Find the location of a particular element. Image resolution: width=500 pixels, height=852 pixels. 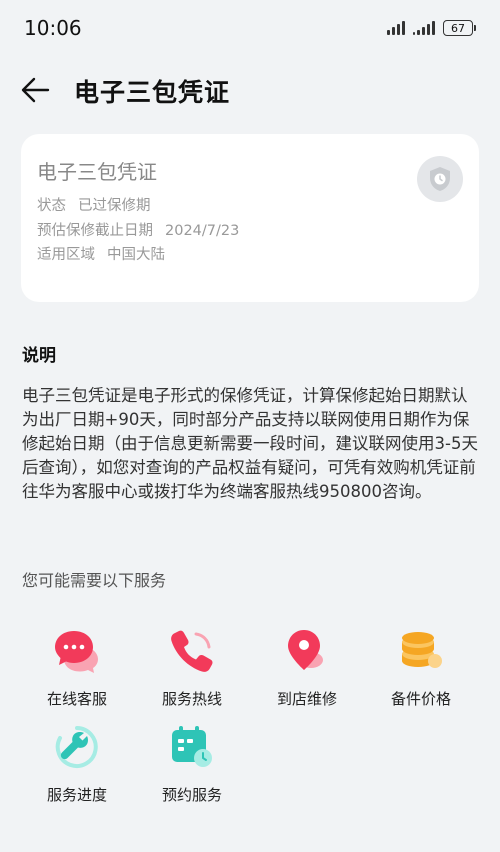

service-store-repair: 到店维修 is located at coordinates (307, 668).